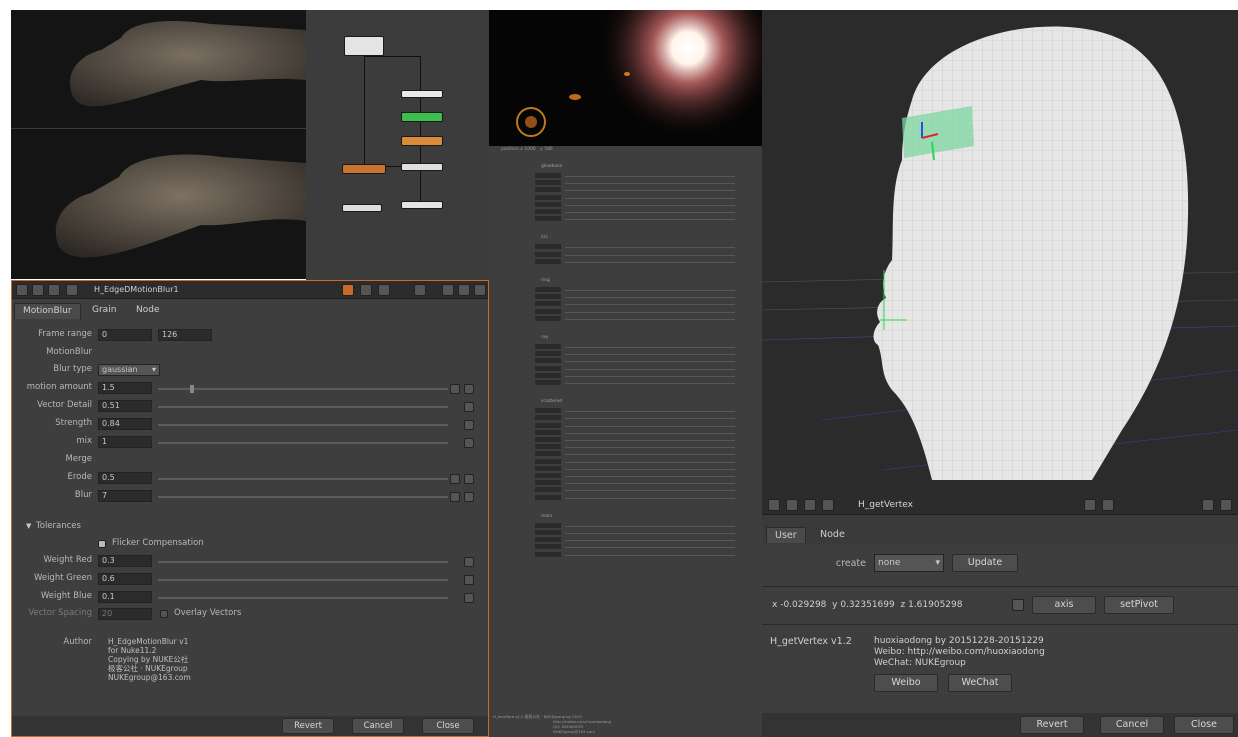 Image resolution: width=1238 pixels, height=737 pixels. Describe the element at coordinates (192, 389) in the screenshot. I see `motion-amount-knob` at that location.